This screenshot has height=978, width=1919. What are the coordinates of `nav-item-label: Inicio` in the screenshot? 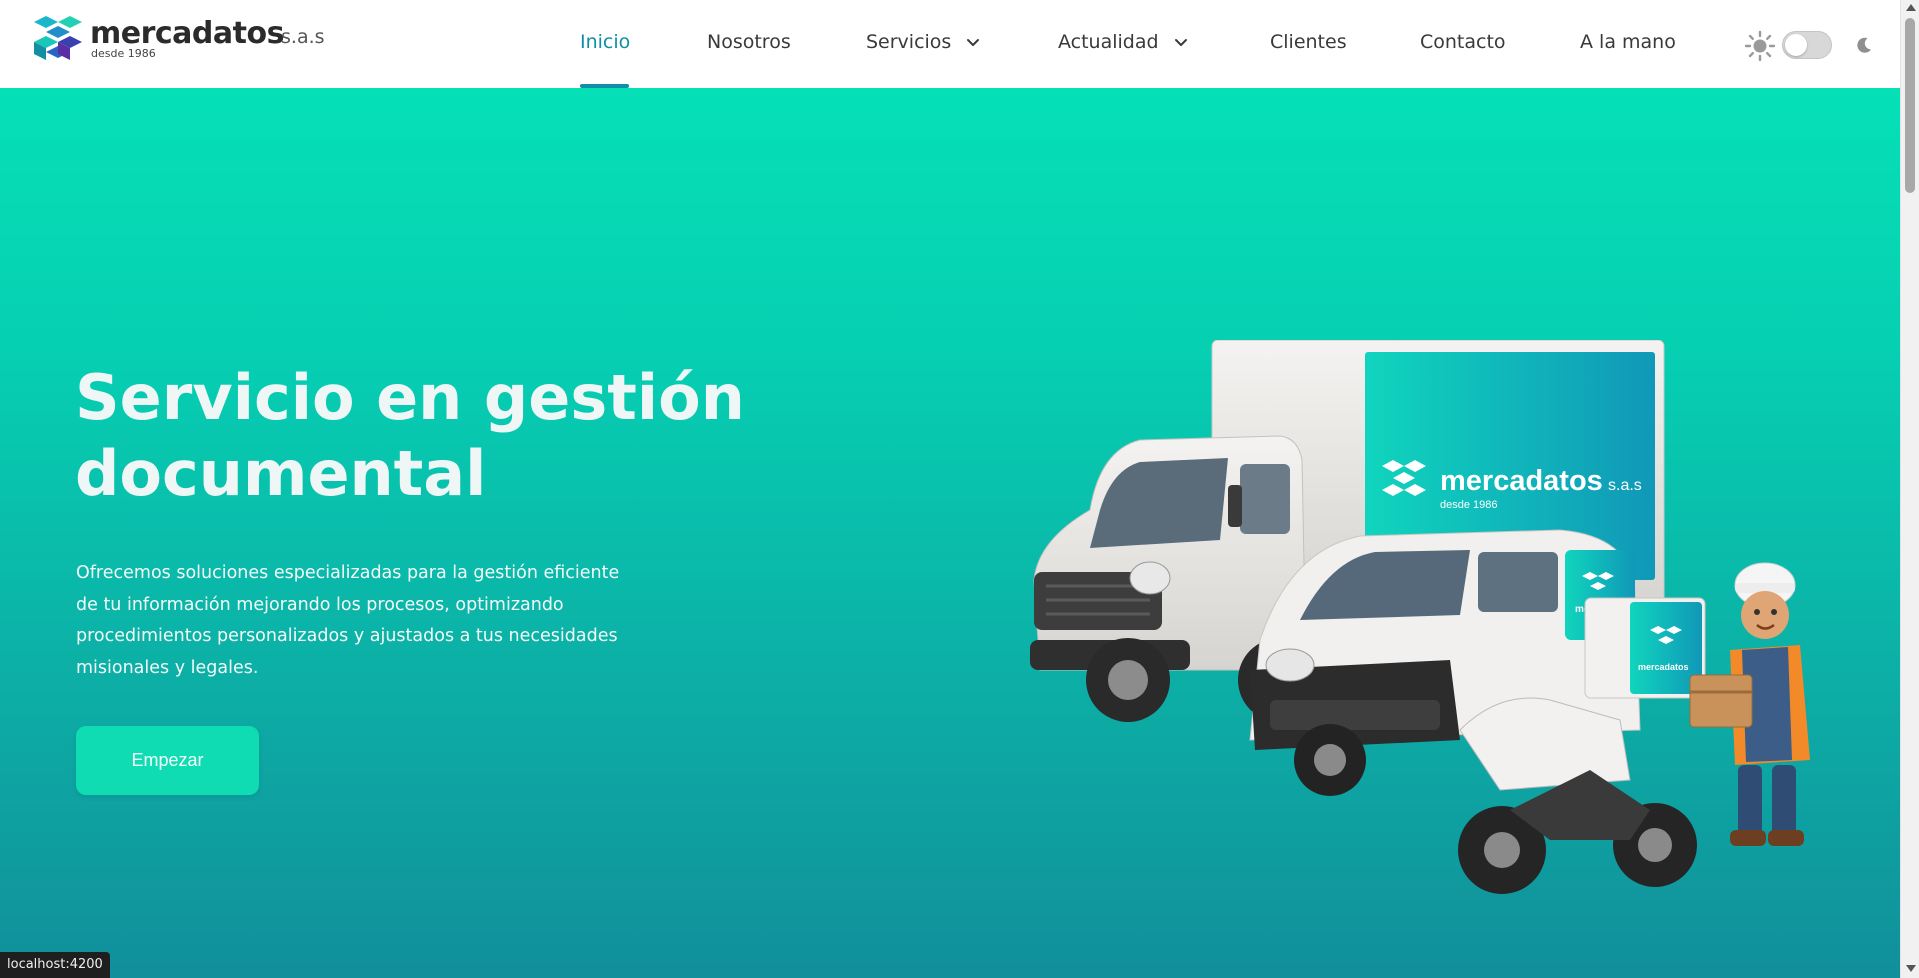 It's located at (605, 42).